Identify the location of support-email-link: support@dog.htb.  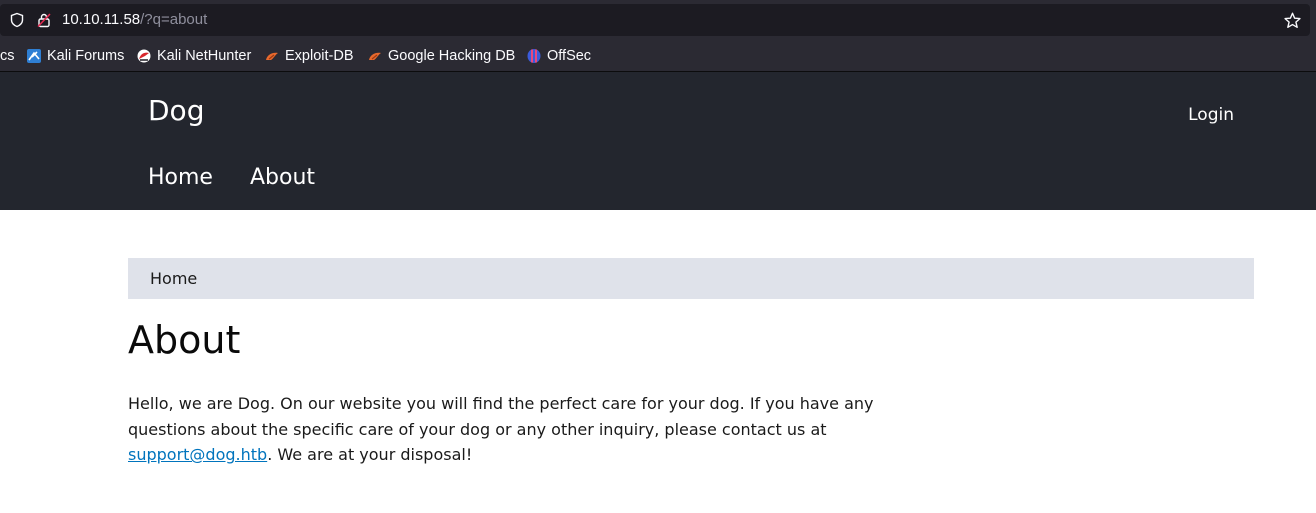
(197, 454).